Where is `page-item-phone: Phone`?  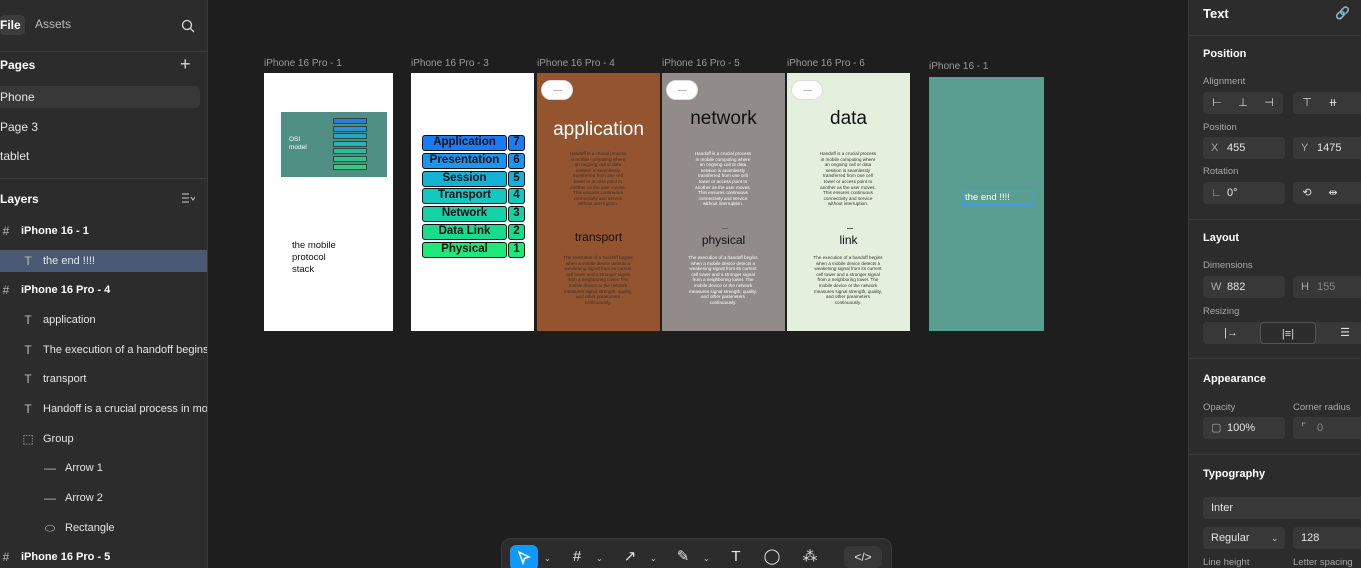
page-item-phone: Phone is located at coordinates (100, 97).